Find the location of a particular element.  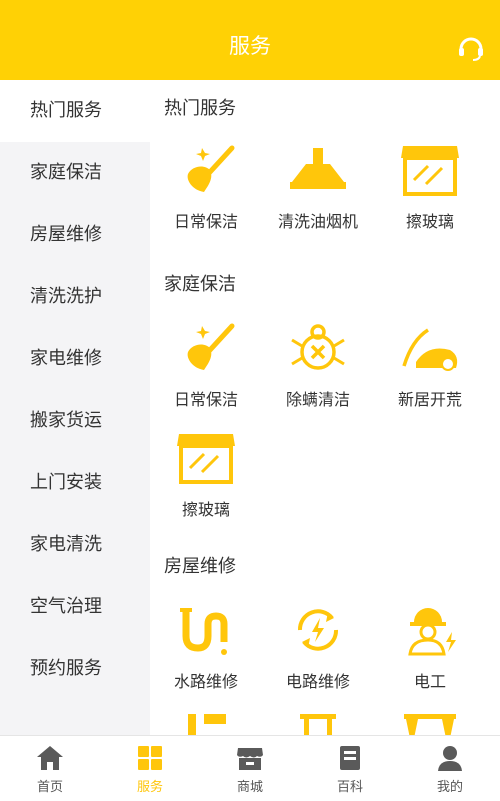

tab-label: 我的 is located at coordinates (449, 787).